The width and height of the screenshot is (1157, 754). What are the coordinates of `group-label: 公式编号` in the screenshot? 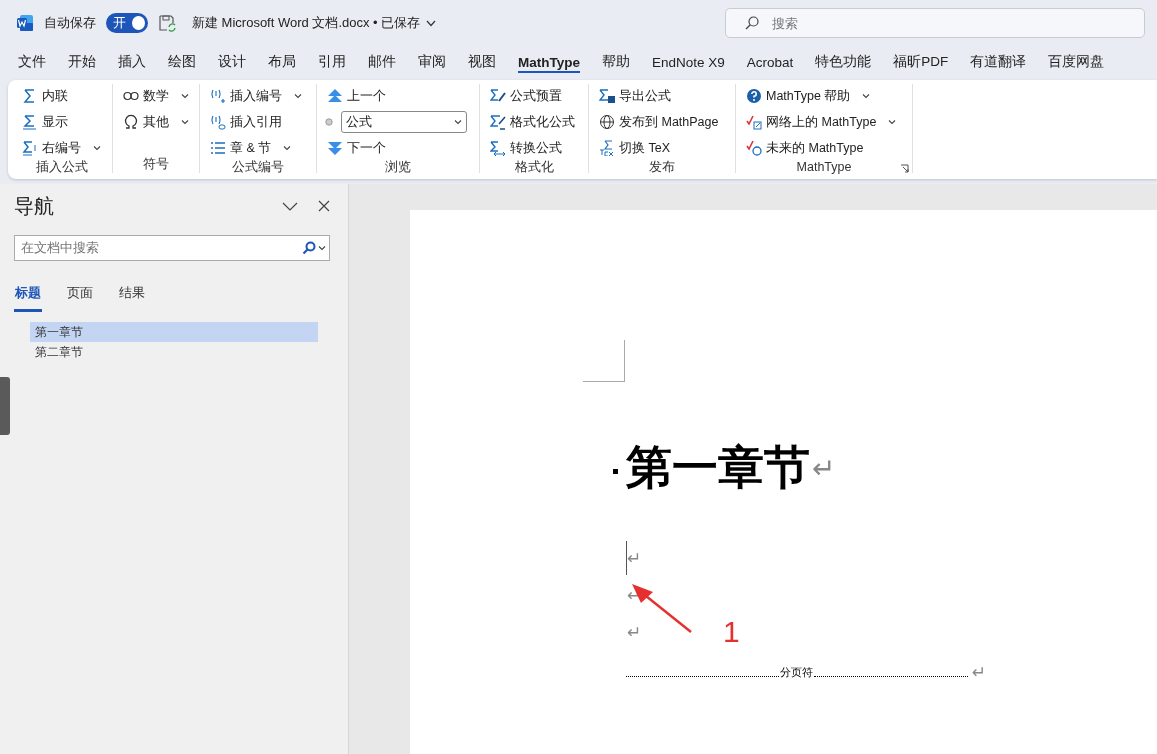 It's located at (258, 167).